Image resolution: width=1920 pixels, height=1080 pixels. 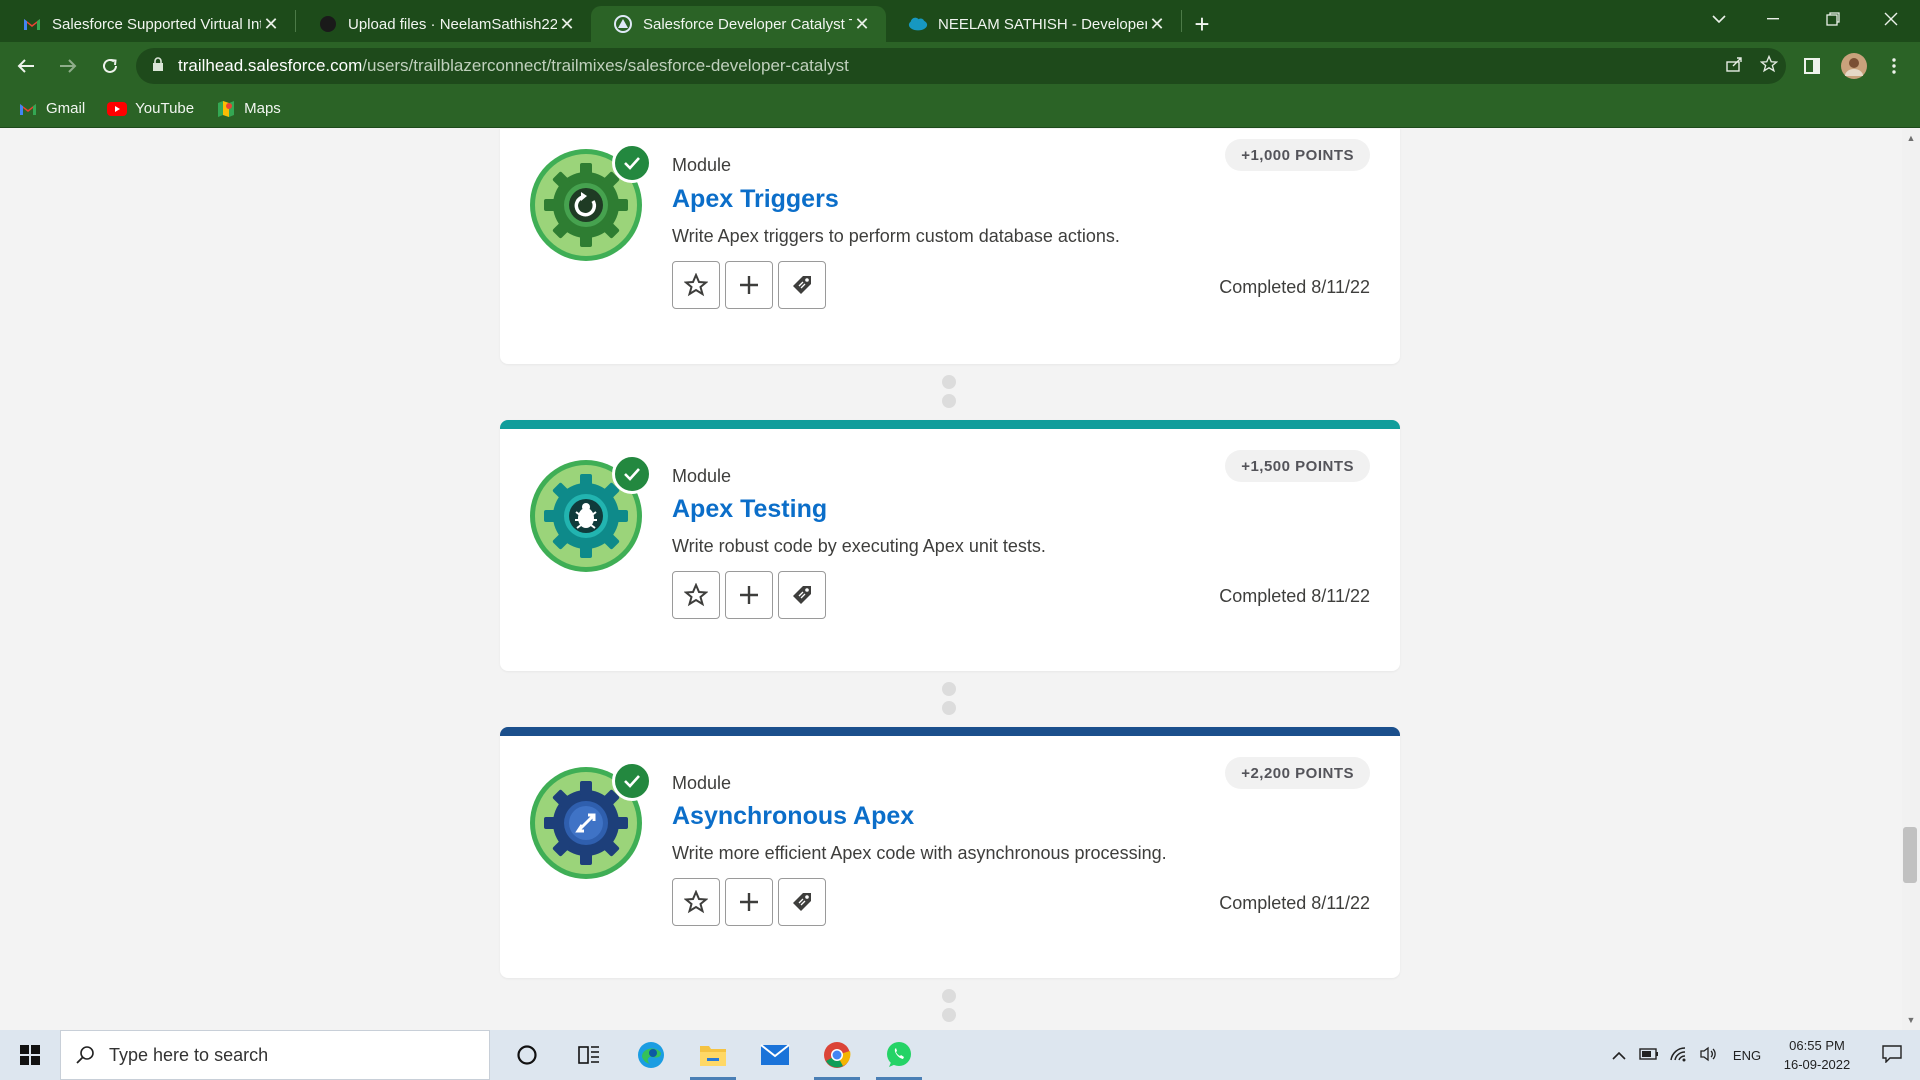 What do you see at coordinates (1649, 1055) in the screenshot?
I see `battery-icon` at bounding box center [1649, 1055].